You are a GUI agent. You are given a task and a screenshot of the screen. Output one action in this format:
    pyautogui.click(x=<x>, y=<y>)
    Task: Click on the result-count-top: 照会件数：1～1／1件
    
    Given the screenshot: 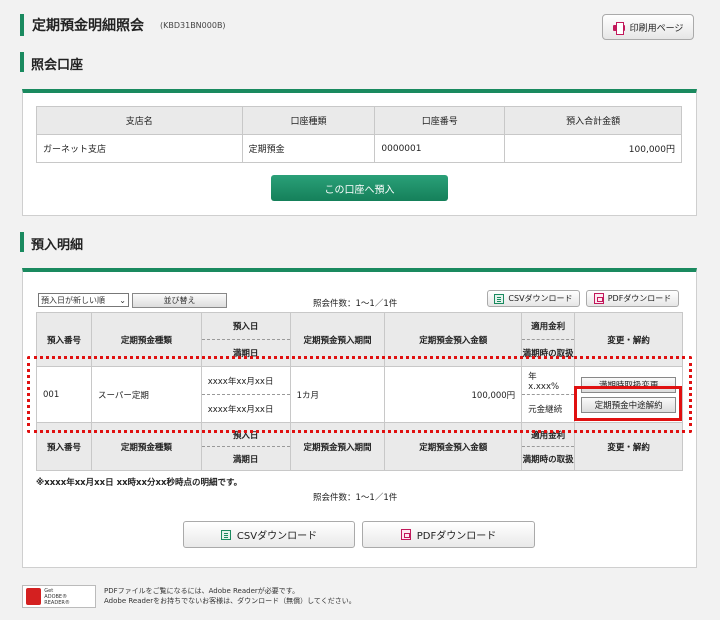 What is the action you would take?
    pyautogui.click(x=355, y=304)
    